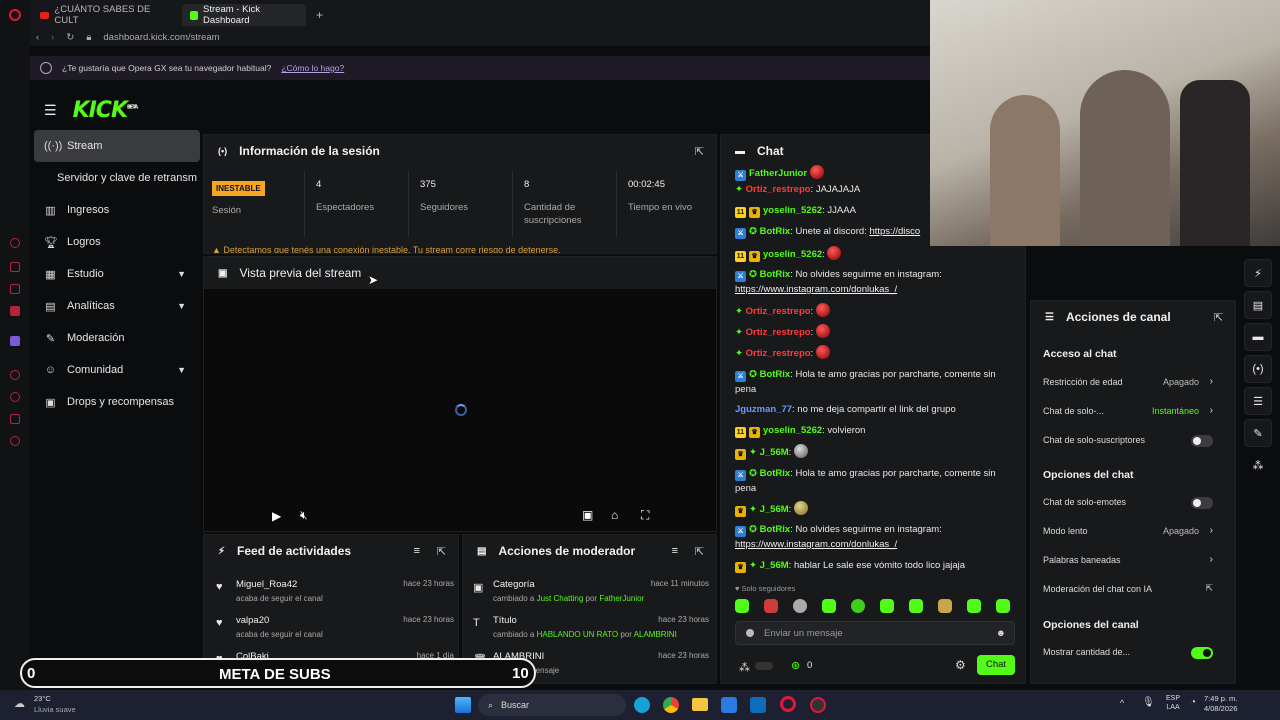 The image size is (1280, 720). Describe the element at coordinates (1258, 273) in the screenshot. I see `lightning-icon: ⚡︎` at that location.